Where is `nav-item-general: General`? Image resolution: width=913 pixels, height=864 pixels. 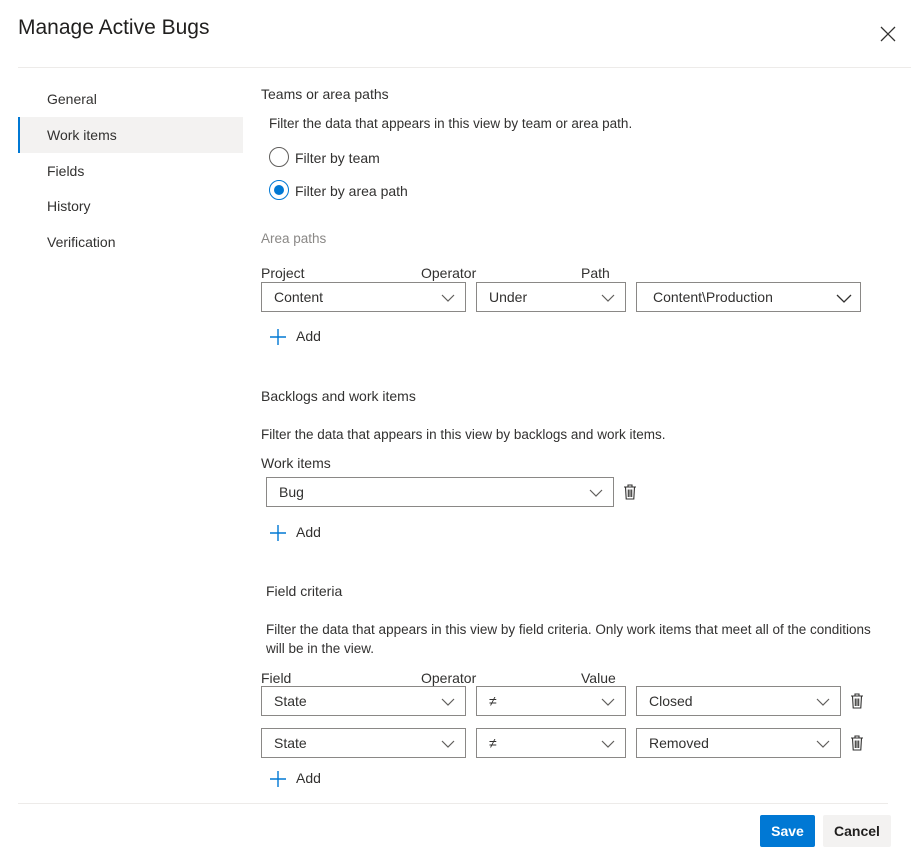
nav-item-general: General is located at coordinates (130, 99).